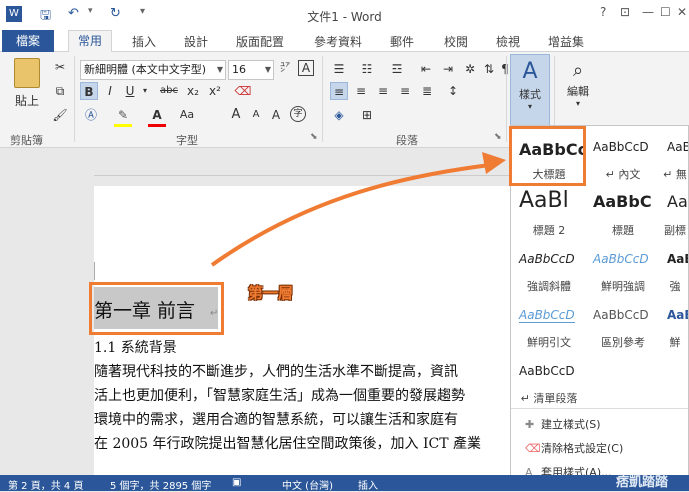  What do you see at coordinates (367, 115) in the screenshot?
I see `borders-icon: ⊞` at bounding box center [367, 115].